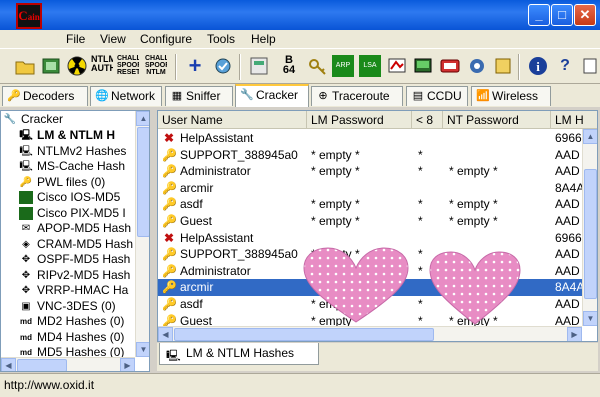 The height and width of the screenshot is (397, 600). Describe the element at coordinates (574, 120) in the screenshot. I see `column-lm-hash: LM H` at that location.